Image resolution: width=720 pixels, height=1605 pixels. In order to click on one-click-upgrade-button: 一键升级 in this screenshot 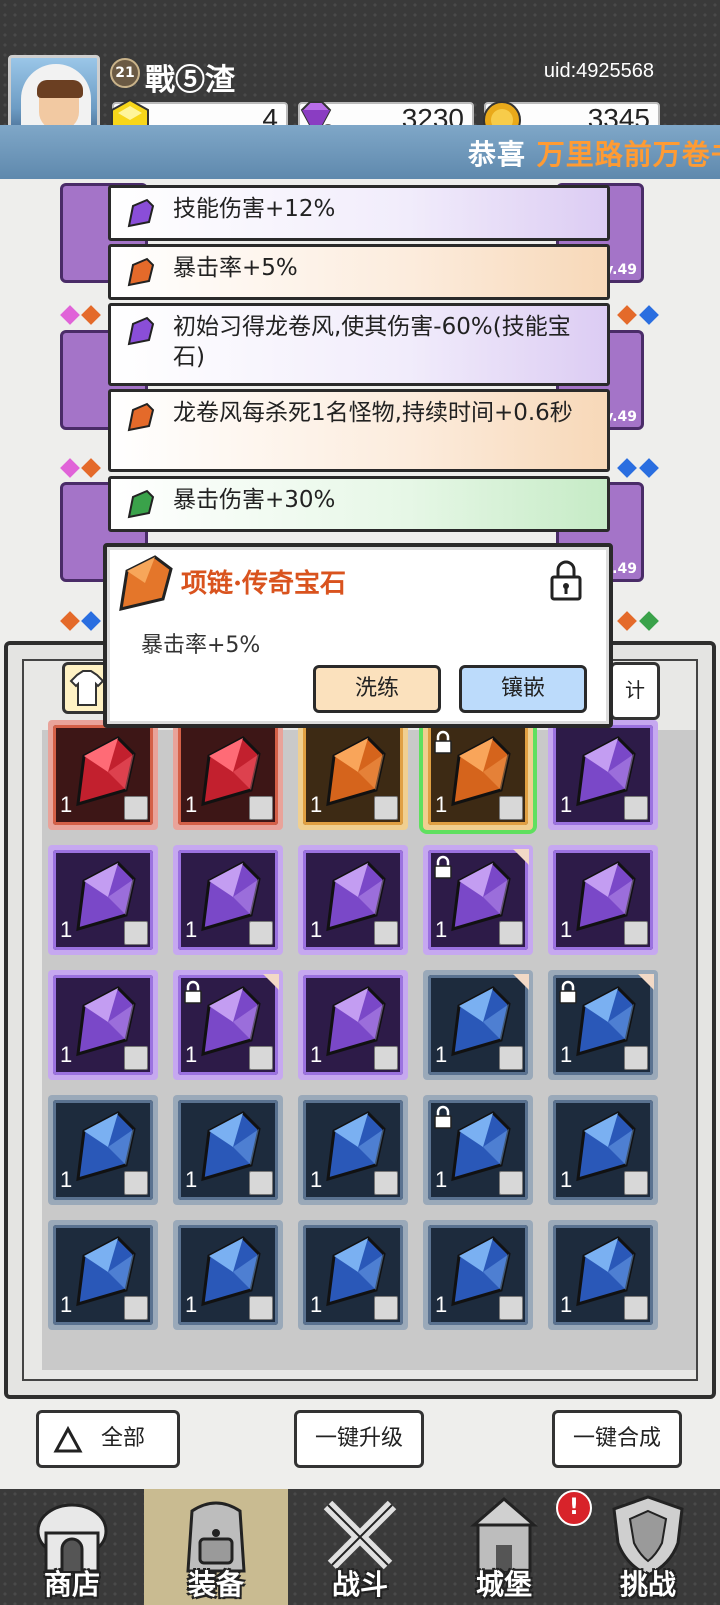, I will do `click(359, 1439)`.